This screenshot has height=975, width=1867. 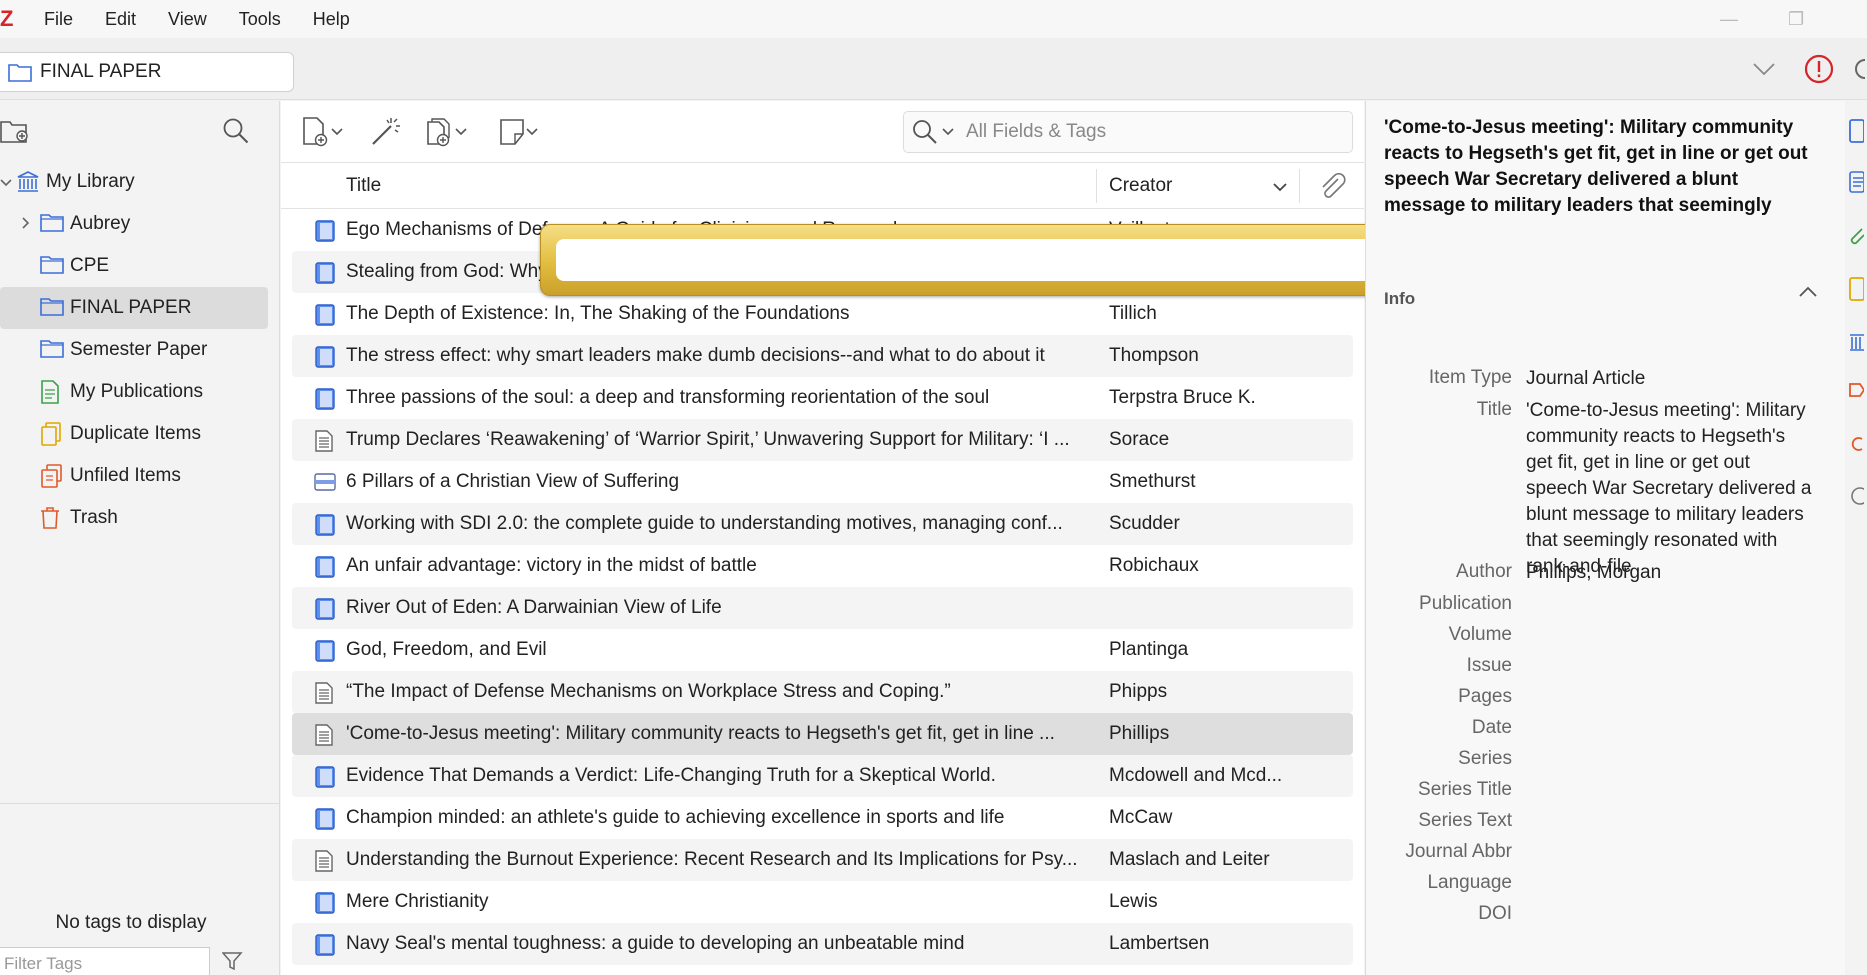 What do you see at coordinates (139, 224) in the screenshot?
I see `collection-row: Aubrey` at bounding box center [139, 224].